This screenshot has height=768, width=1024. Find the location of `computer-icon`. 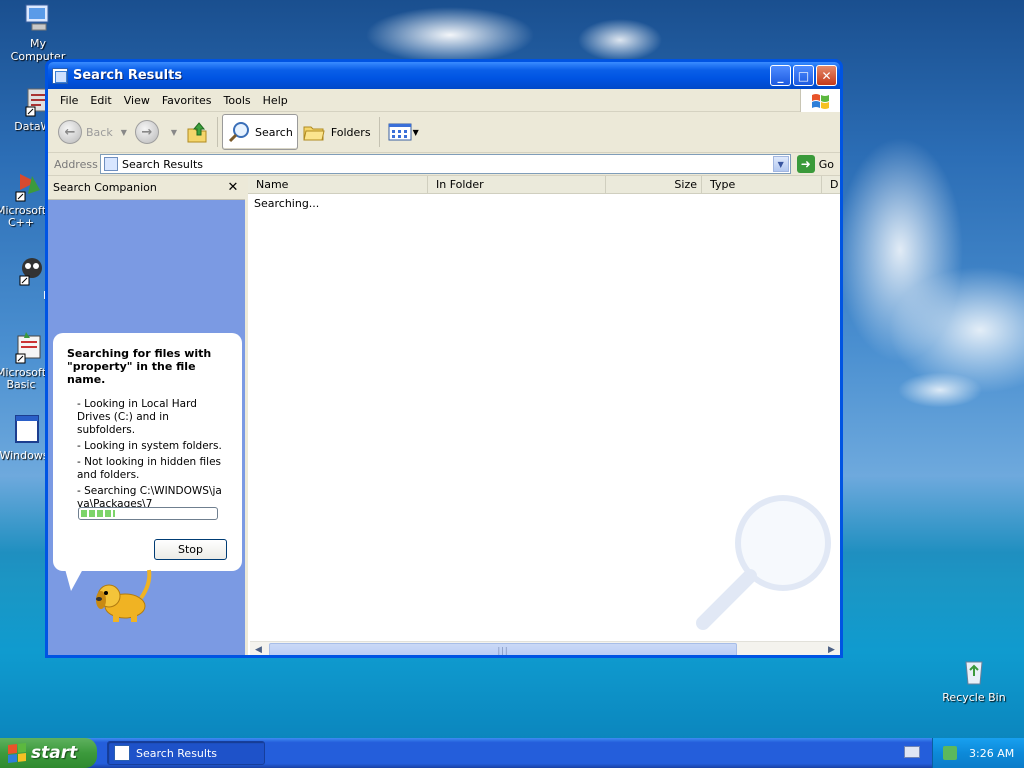

computer-icon is located at coordinates (38, 18).